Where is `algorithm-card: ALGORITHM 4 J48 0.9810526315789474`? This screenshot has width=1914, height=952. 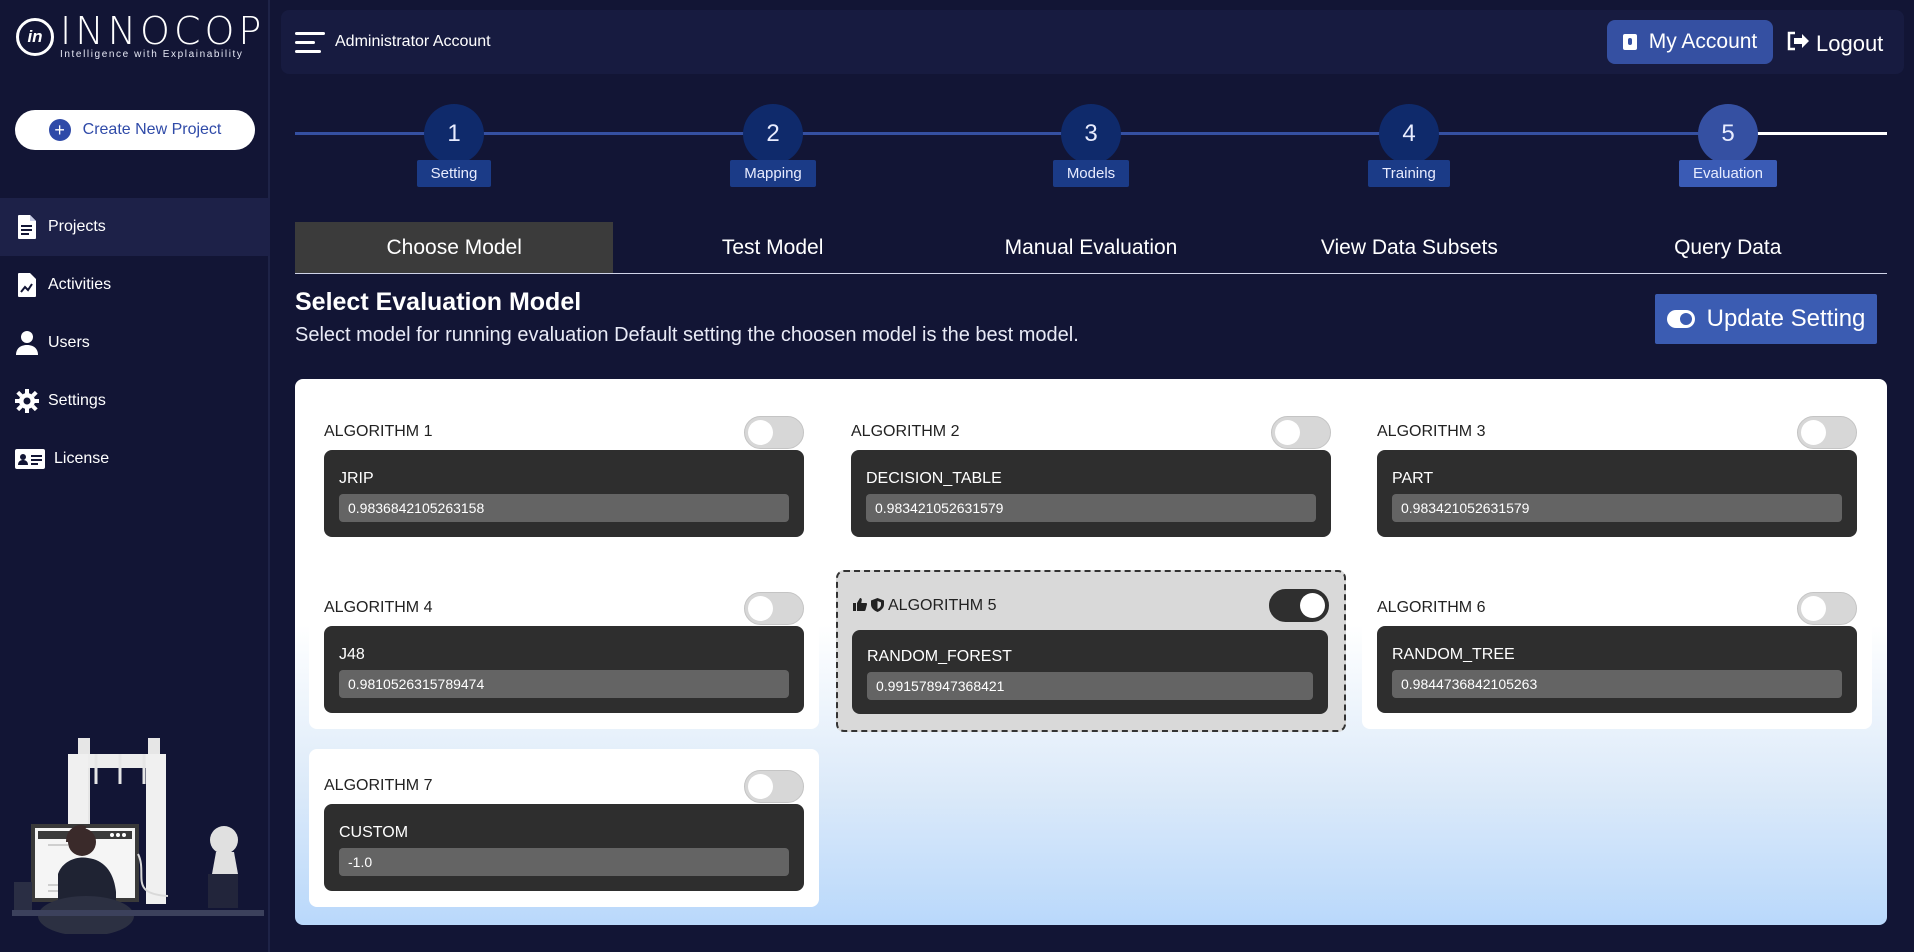 algorithm-card: ALGORITHM 4 J48 0.9810526315789474 is located at coordinates (564, 650).